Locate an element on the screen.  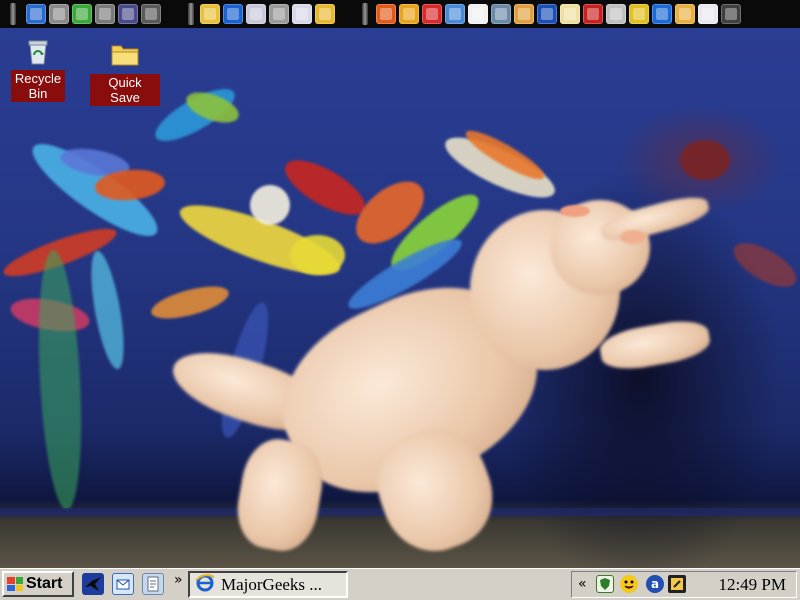
notes-tray-icon is located at coordinates (677, 584).